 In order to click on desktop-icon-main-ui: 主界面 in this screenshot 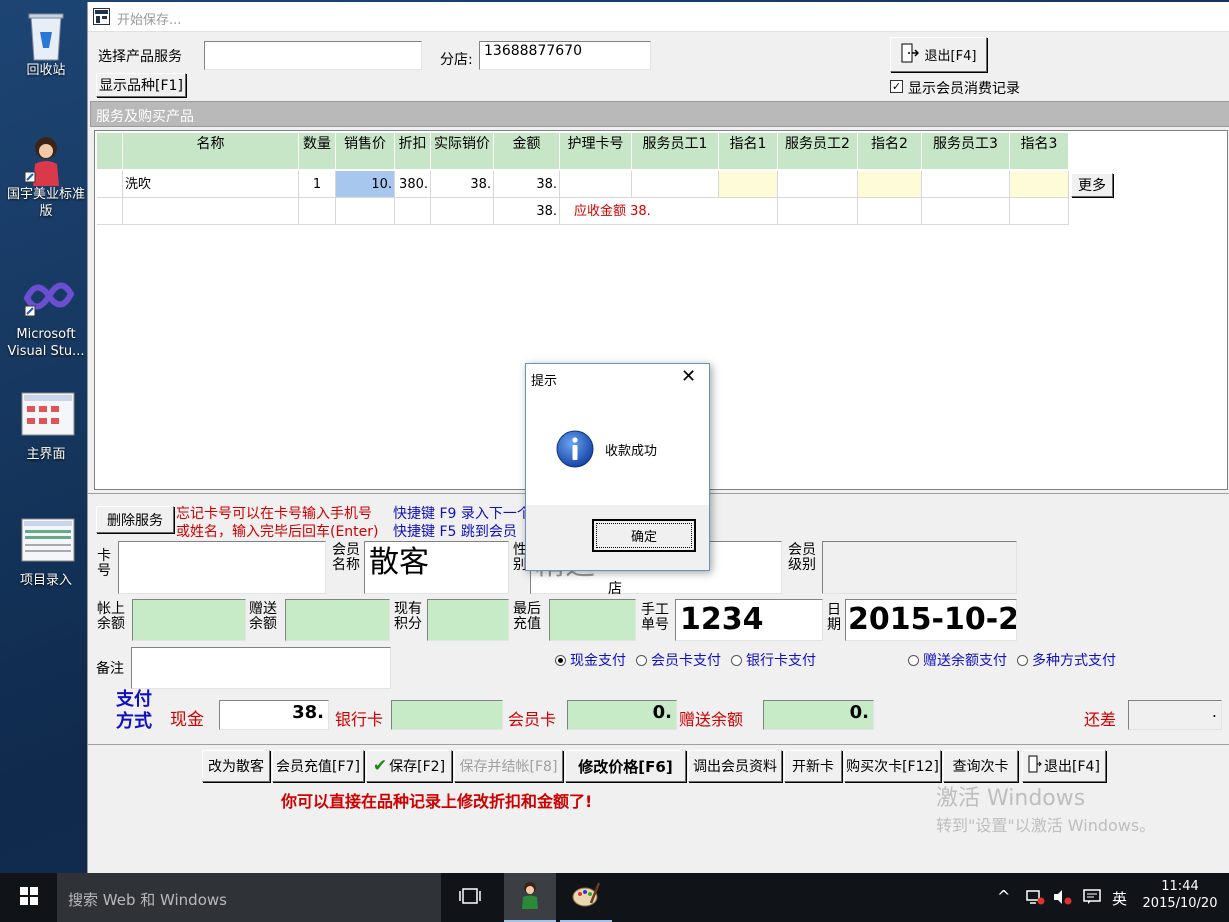, I will do `click(46, 427)`.